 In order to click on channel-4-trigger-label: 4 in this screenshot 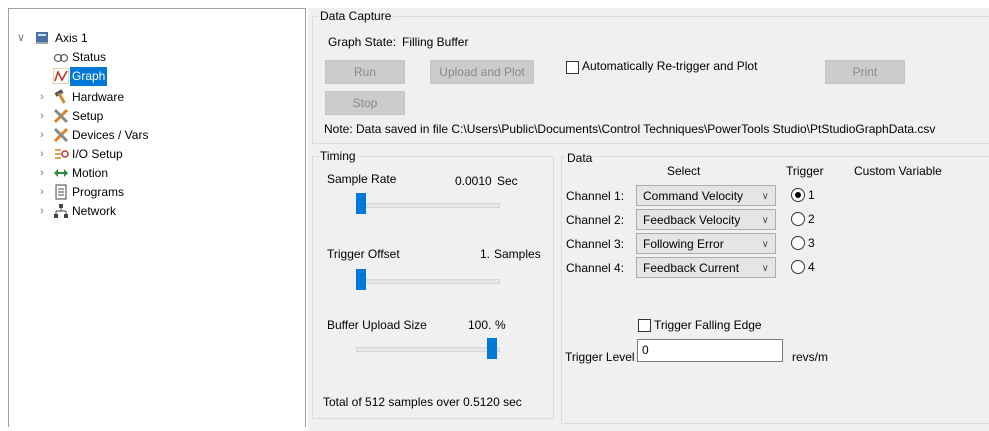, I will do `click(811, 267)`.